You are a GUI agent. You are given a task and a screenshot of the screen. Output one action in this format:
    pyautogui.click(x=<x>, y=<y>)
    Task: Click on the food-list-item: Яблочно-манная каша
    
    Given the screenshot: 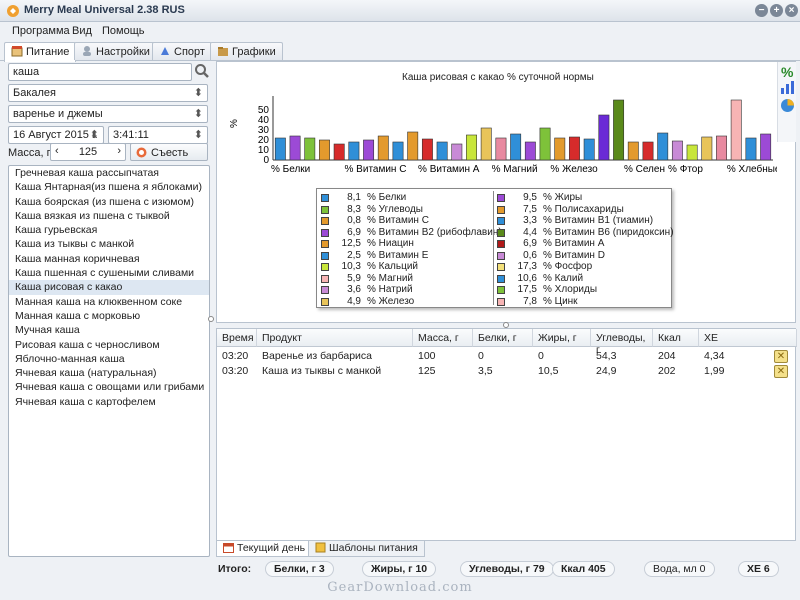 What is the action you would take?
    pyautogui.click(x=109, y=359)
    